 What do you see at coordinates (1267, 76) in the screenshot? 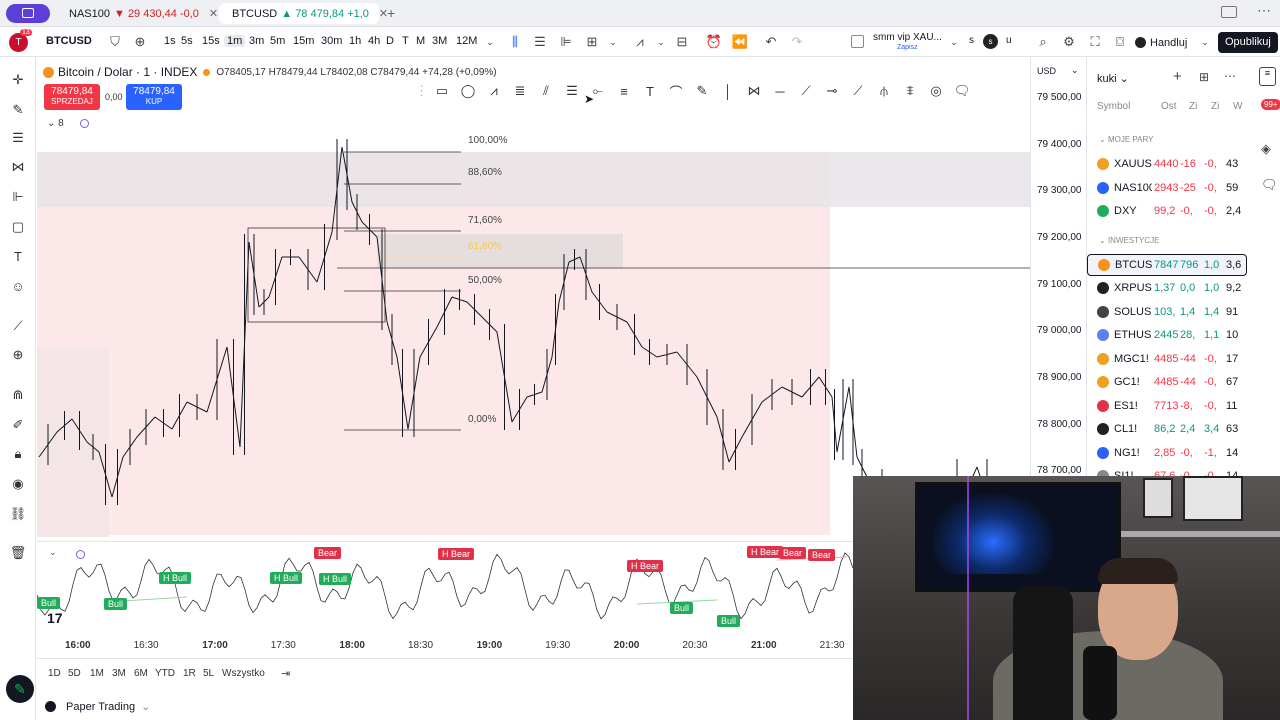
I see `watchlist-panel-icon: ≡` at bounding box center [1267, 76].